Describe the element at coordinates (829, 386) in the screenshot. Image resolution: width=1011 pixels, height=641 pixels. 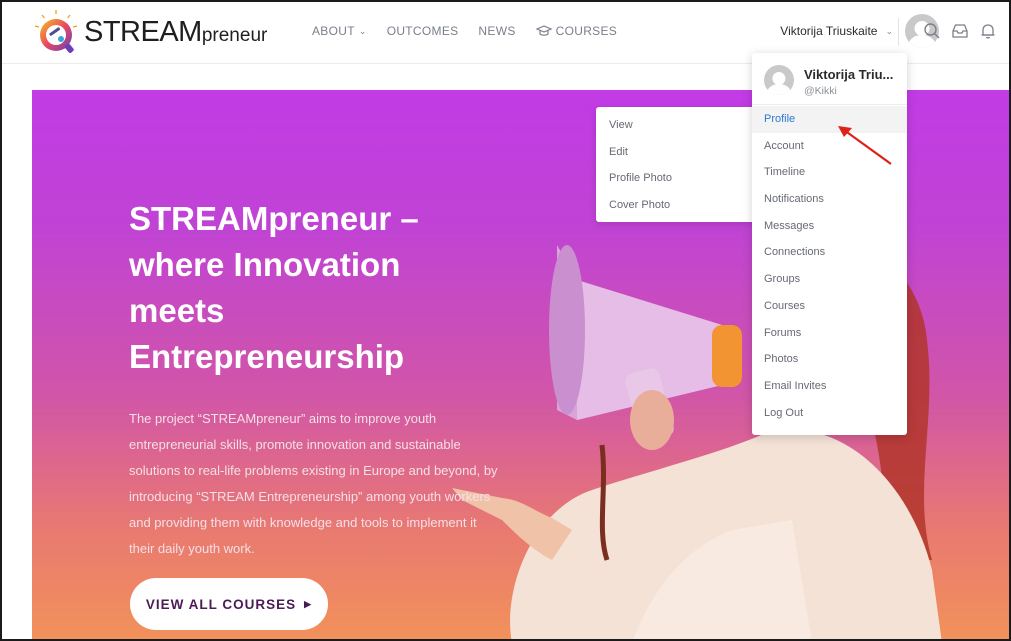
I see `menu-item-email-invites: Email Invites` at that location.